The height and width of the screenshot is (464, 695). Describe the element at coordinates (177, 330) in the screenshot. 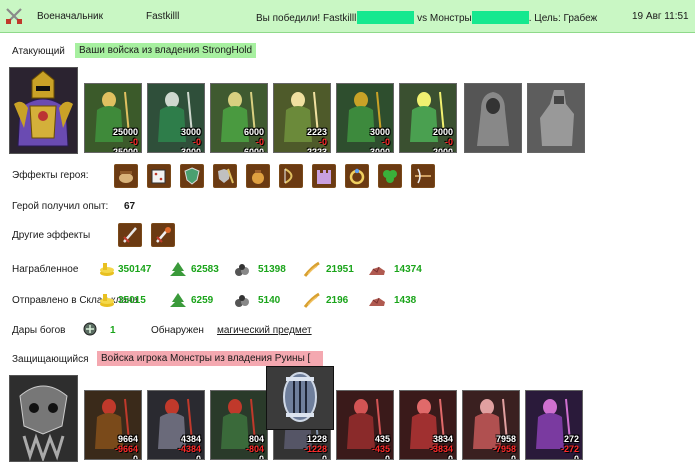

I see `found-label: Обнаружен` at that location.